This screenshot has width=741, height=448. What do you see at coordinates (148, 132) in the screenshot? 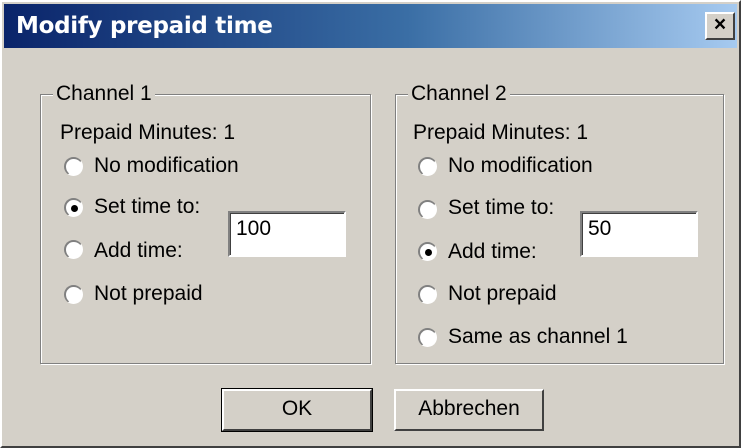
I see `channel-1-prepaid-minutes: Prepaid Minutes: 1` at bounding box center [148, 132].